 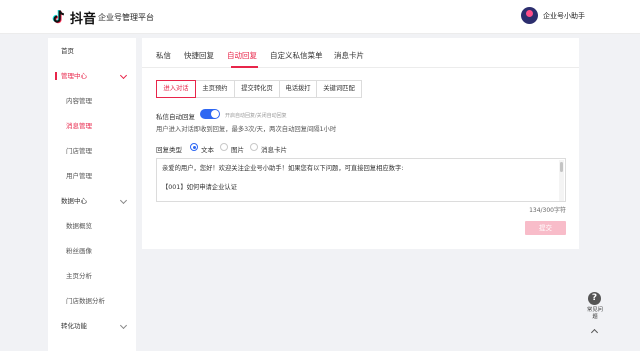 What do you see at coordinates (256, 116) in the screenshot?
I see `toggle-hint: 开启自动回复/关闭自动回复` at bounding box center [256, 116].